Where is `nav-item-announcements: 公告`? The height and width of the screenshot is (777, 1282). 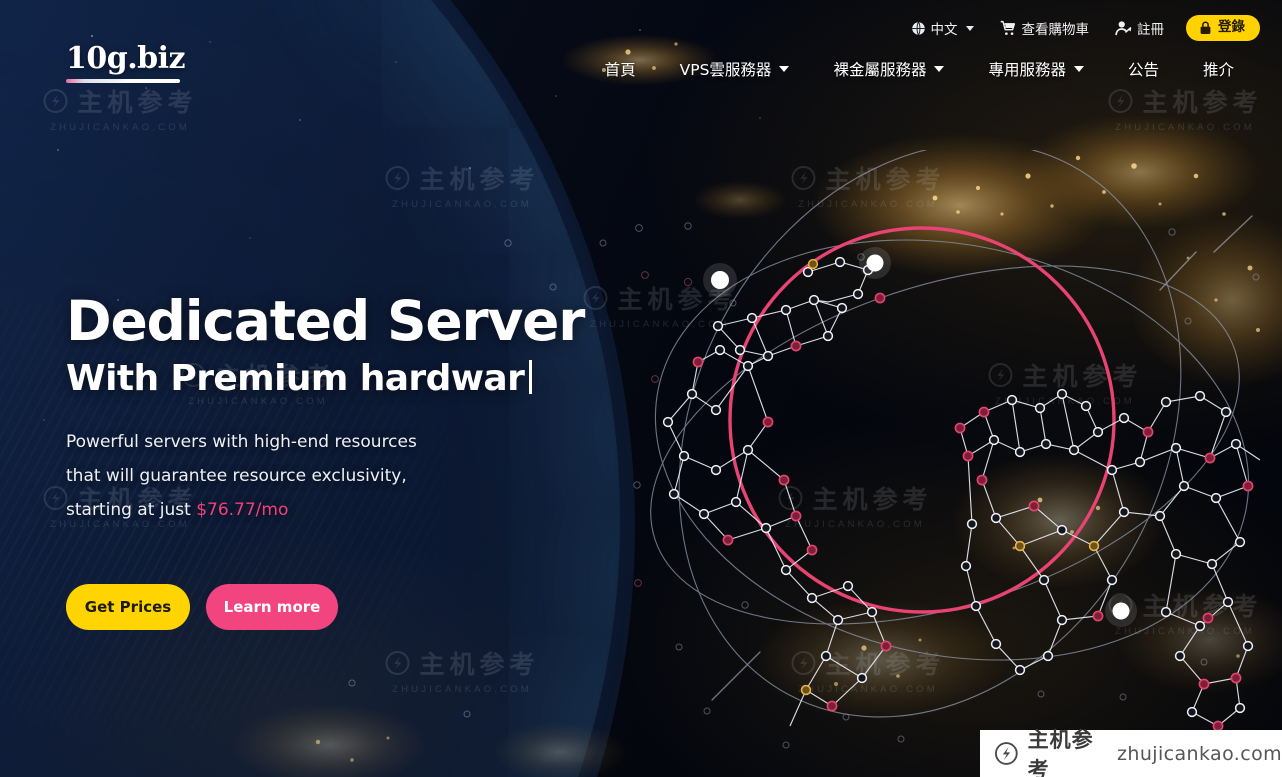
nav-item-announcements: 公告 is located at coordinates (1143, 69).